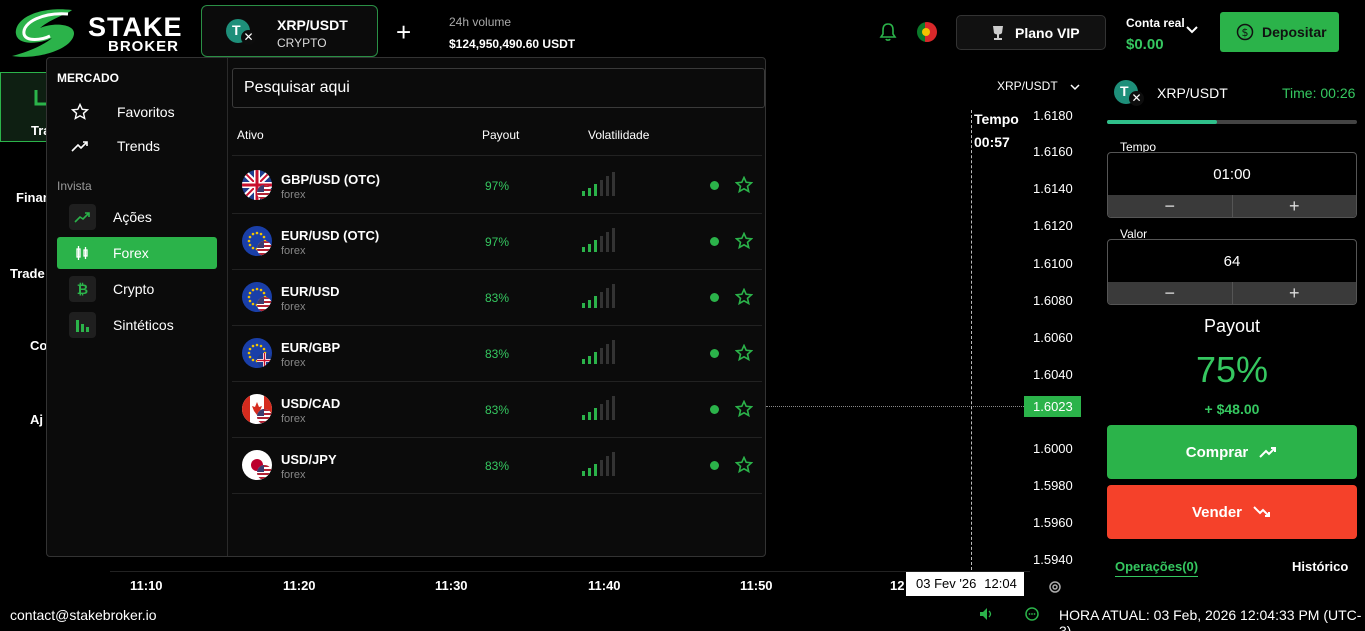 The image size is (1365, 631). What do you see at coordinates (1031, 32) in the screenshot?
I see `vip-plan-button: Plano VIP` at bounding box center [1031, 32].